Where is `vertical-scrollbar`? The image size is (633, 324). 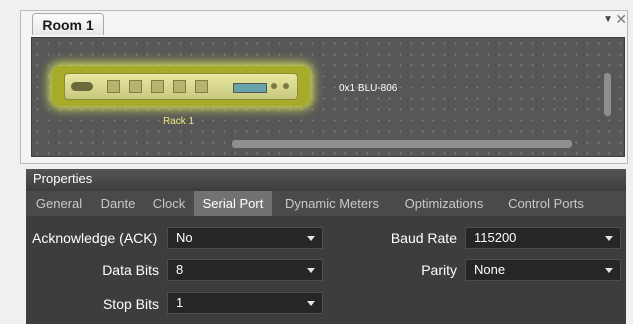 vertical-scrollbar is located at coordinates (607, 94).